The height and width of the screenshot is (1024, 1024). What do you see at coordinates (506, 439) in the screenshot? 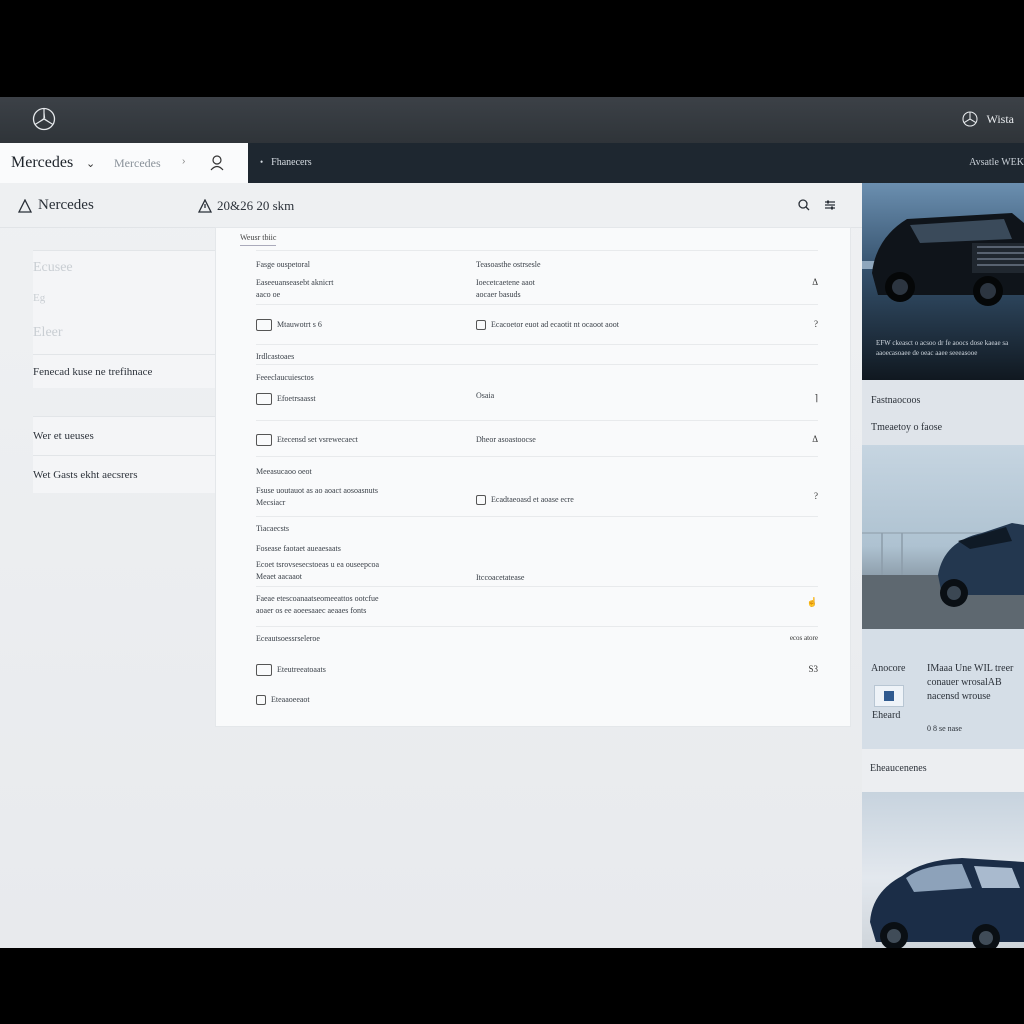
I see `row-value: Dheor asoastoocse` at bounding box center [506, 439].